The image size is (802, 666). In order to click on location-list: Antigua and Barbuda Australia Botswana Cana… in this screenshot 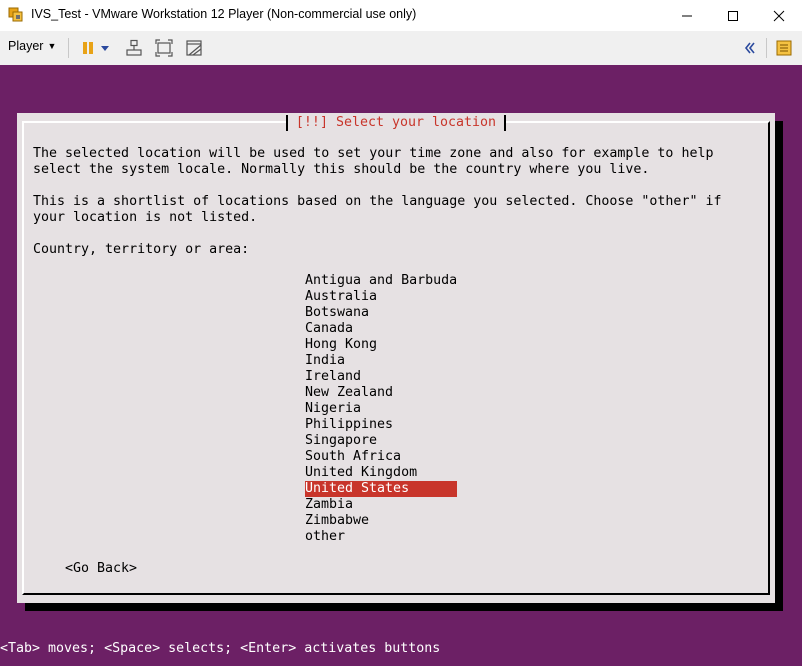, I will do `click(381, 409)`.